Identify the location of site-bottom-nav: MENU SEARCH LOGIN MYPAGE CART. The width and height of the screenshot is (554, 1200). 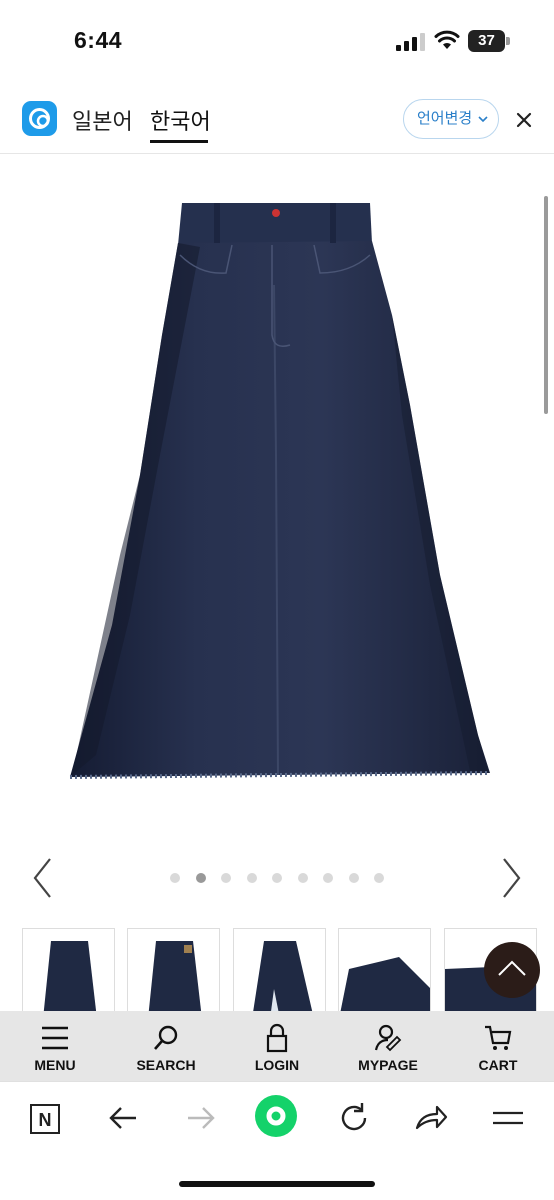
(277, 1046).